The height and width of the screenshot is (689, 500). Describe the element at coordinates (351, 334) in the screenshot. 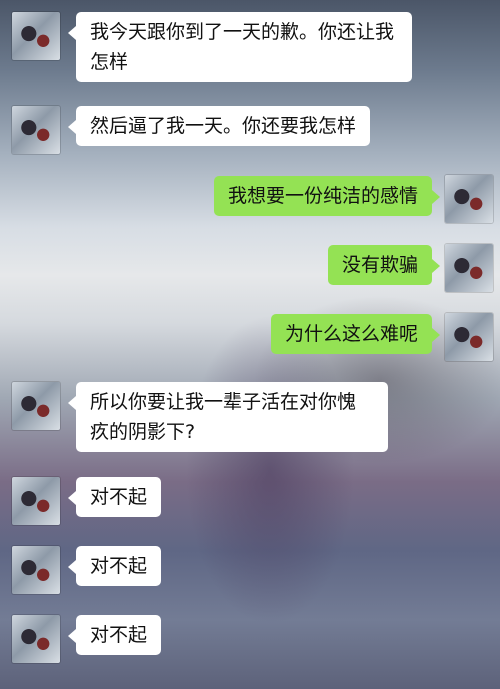

I see `message-text: 为什么这么难呢` at that location.